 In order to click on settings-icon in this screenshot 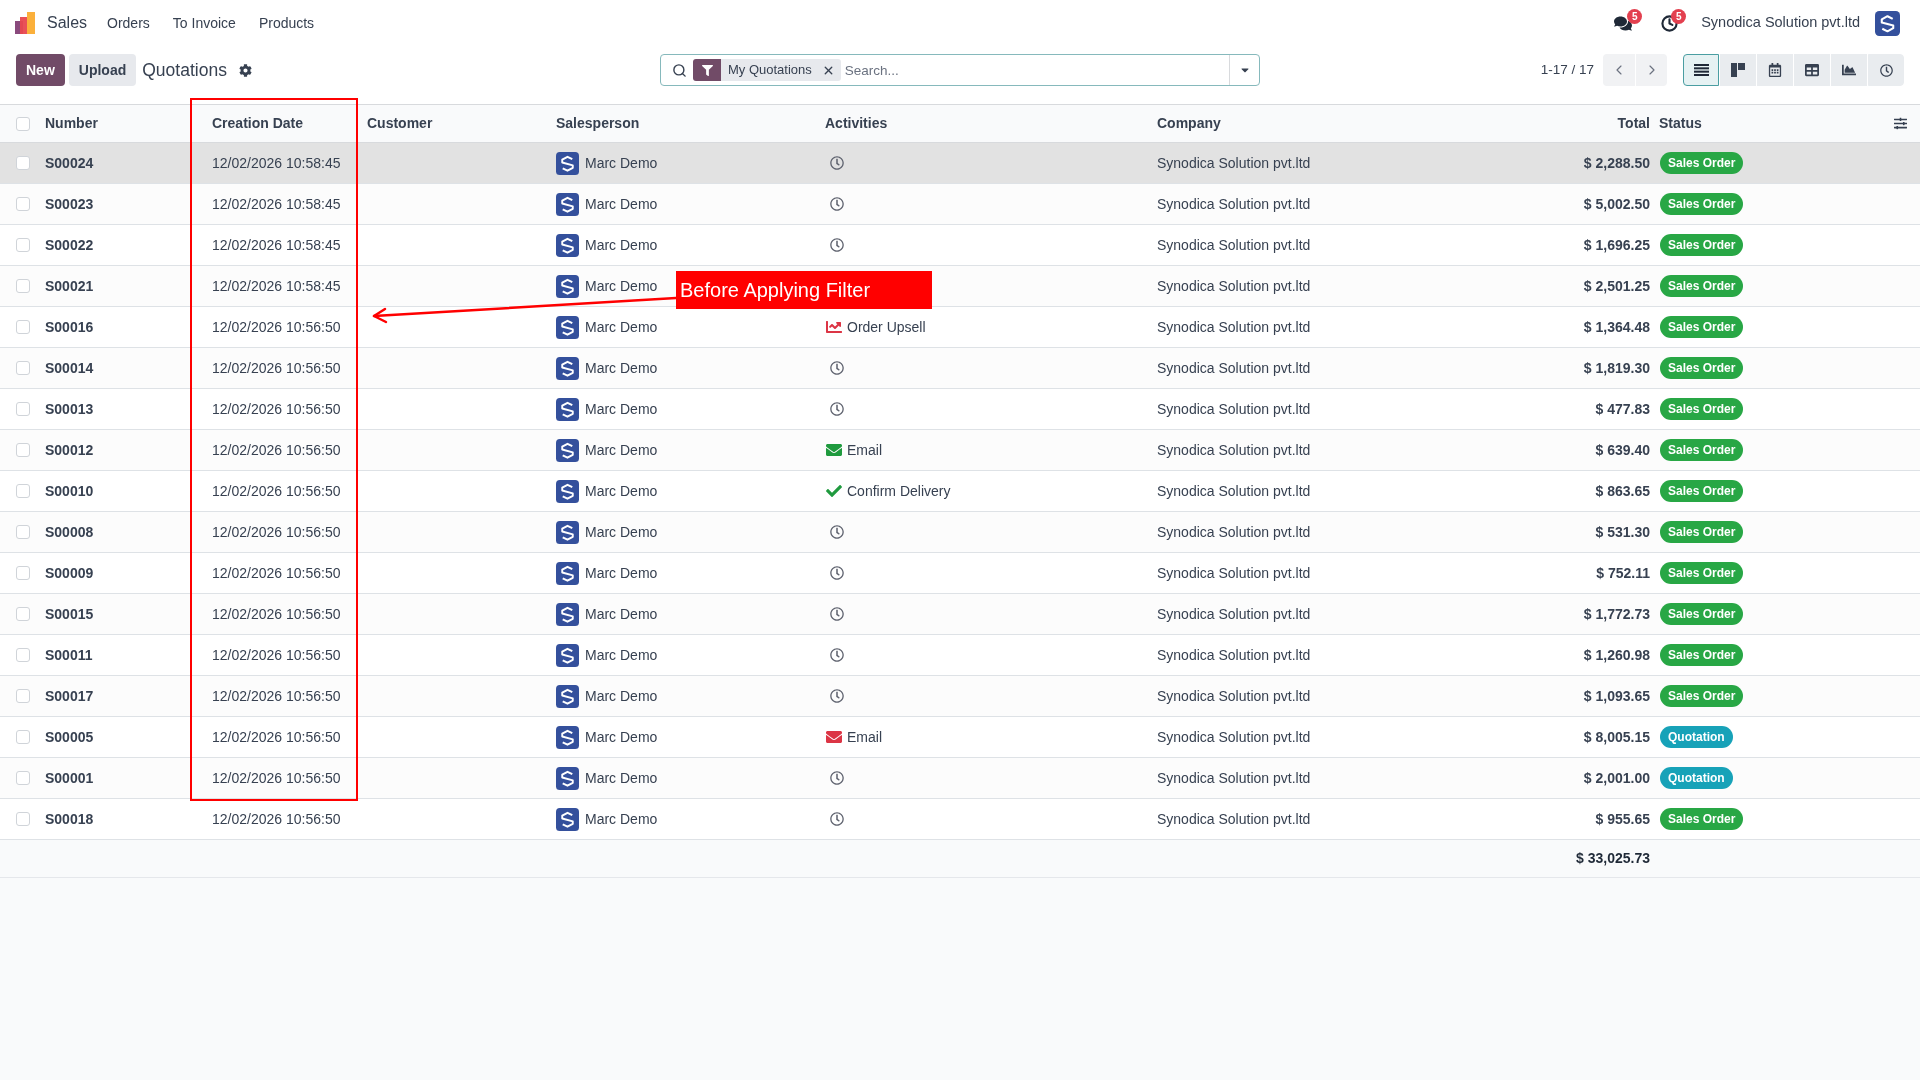, I will do `click(245, 70)`.